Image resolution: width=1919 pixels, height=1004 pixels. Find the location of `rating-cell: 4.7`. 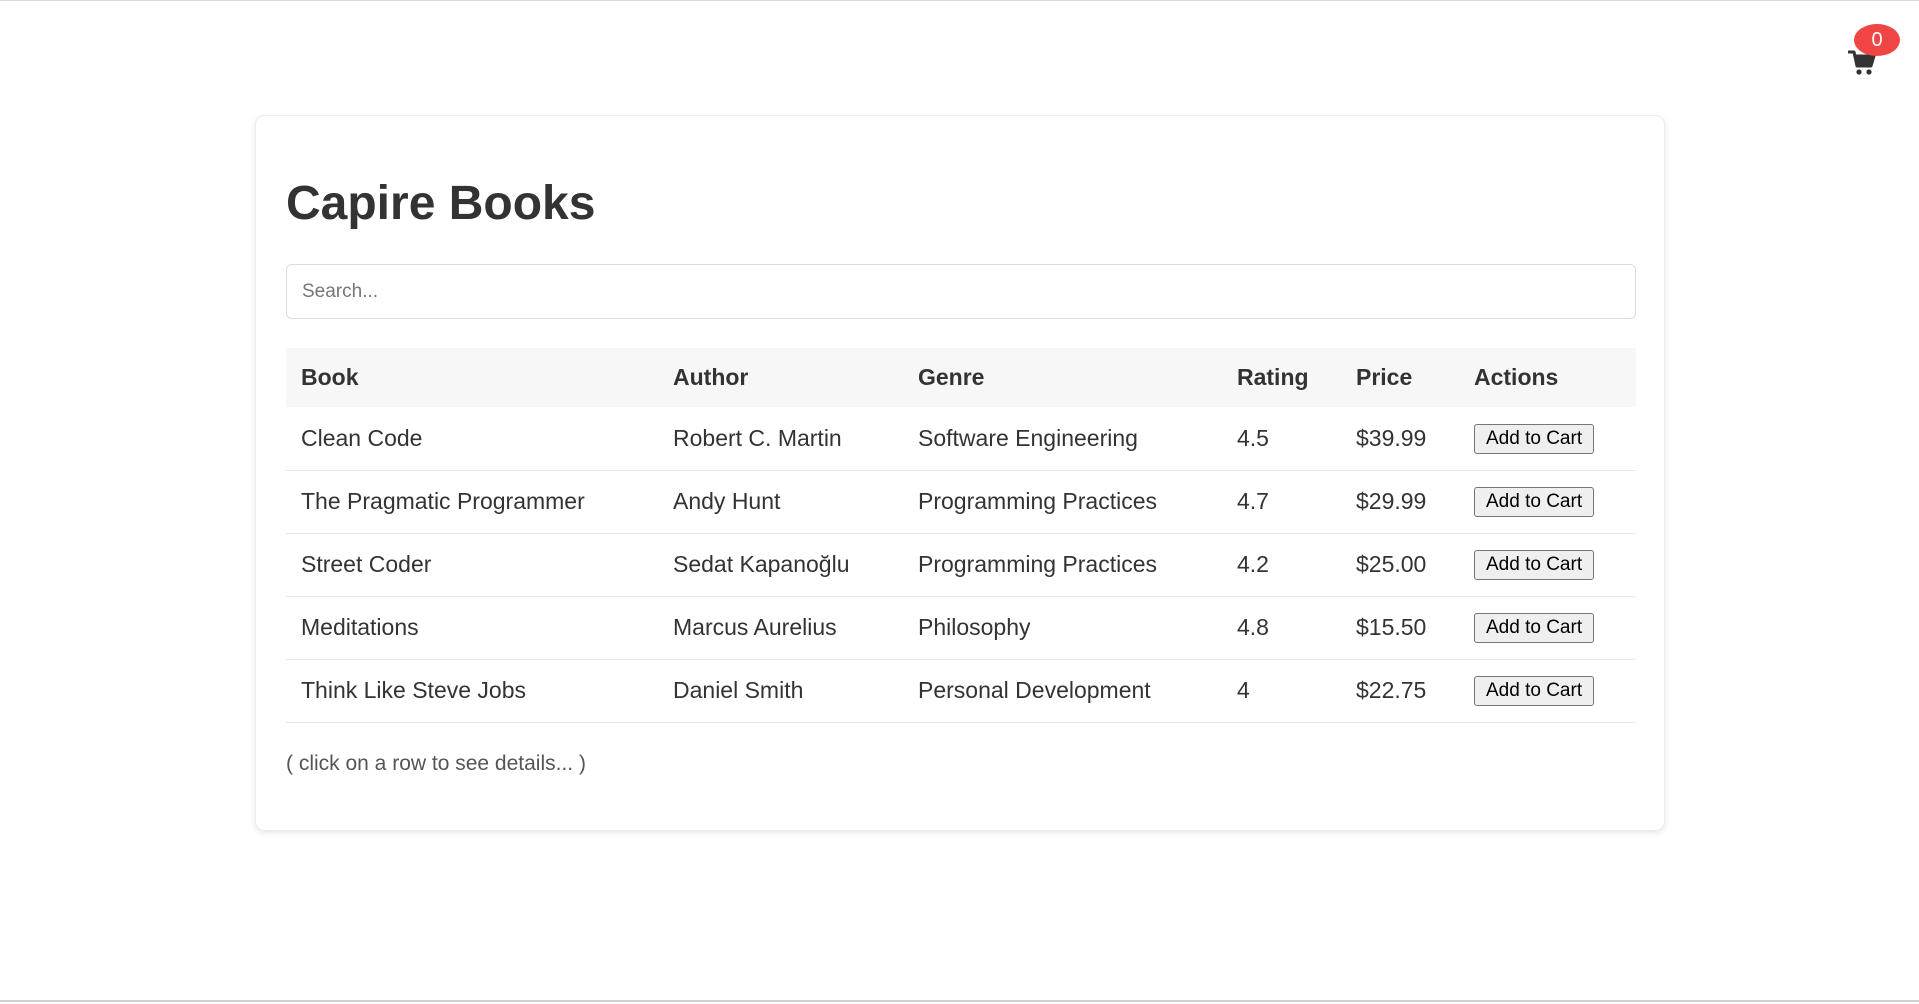

rating-cell: 4.7 is located at coordinates (1281, 502).